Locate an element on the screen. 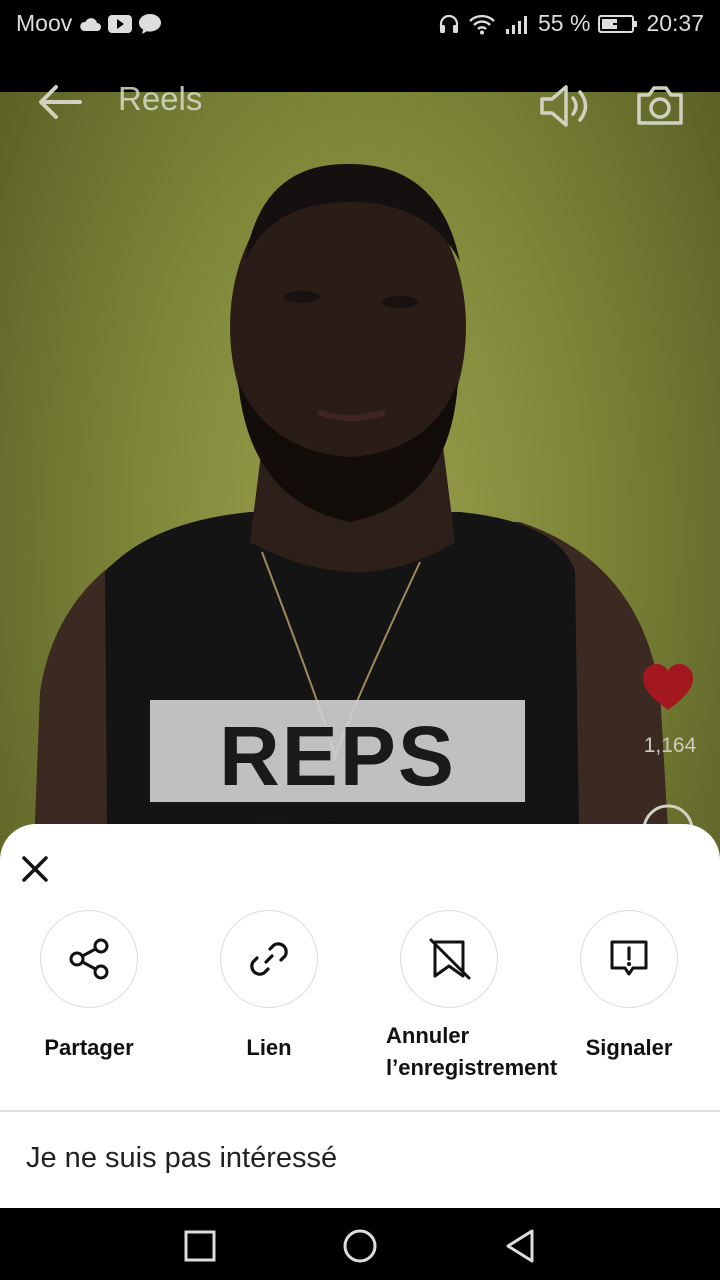 This screenshot has height=1280, width=720. home-button is located at coordinates (360, 1246).